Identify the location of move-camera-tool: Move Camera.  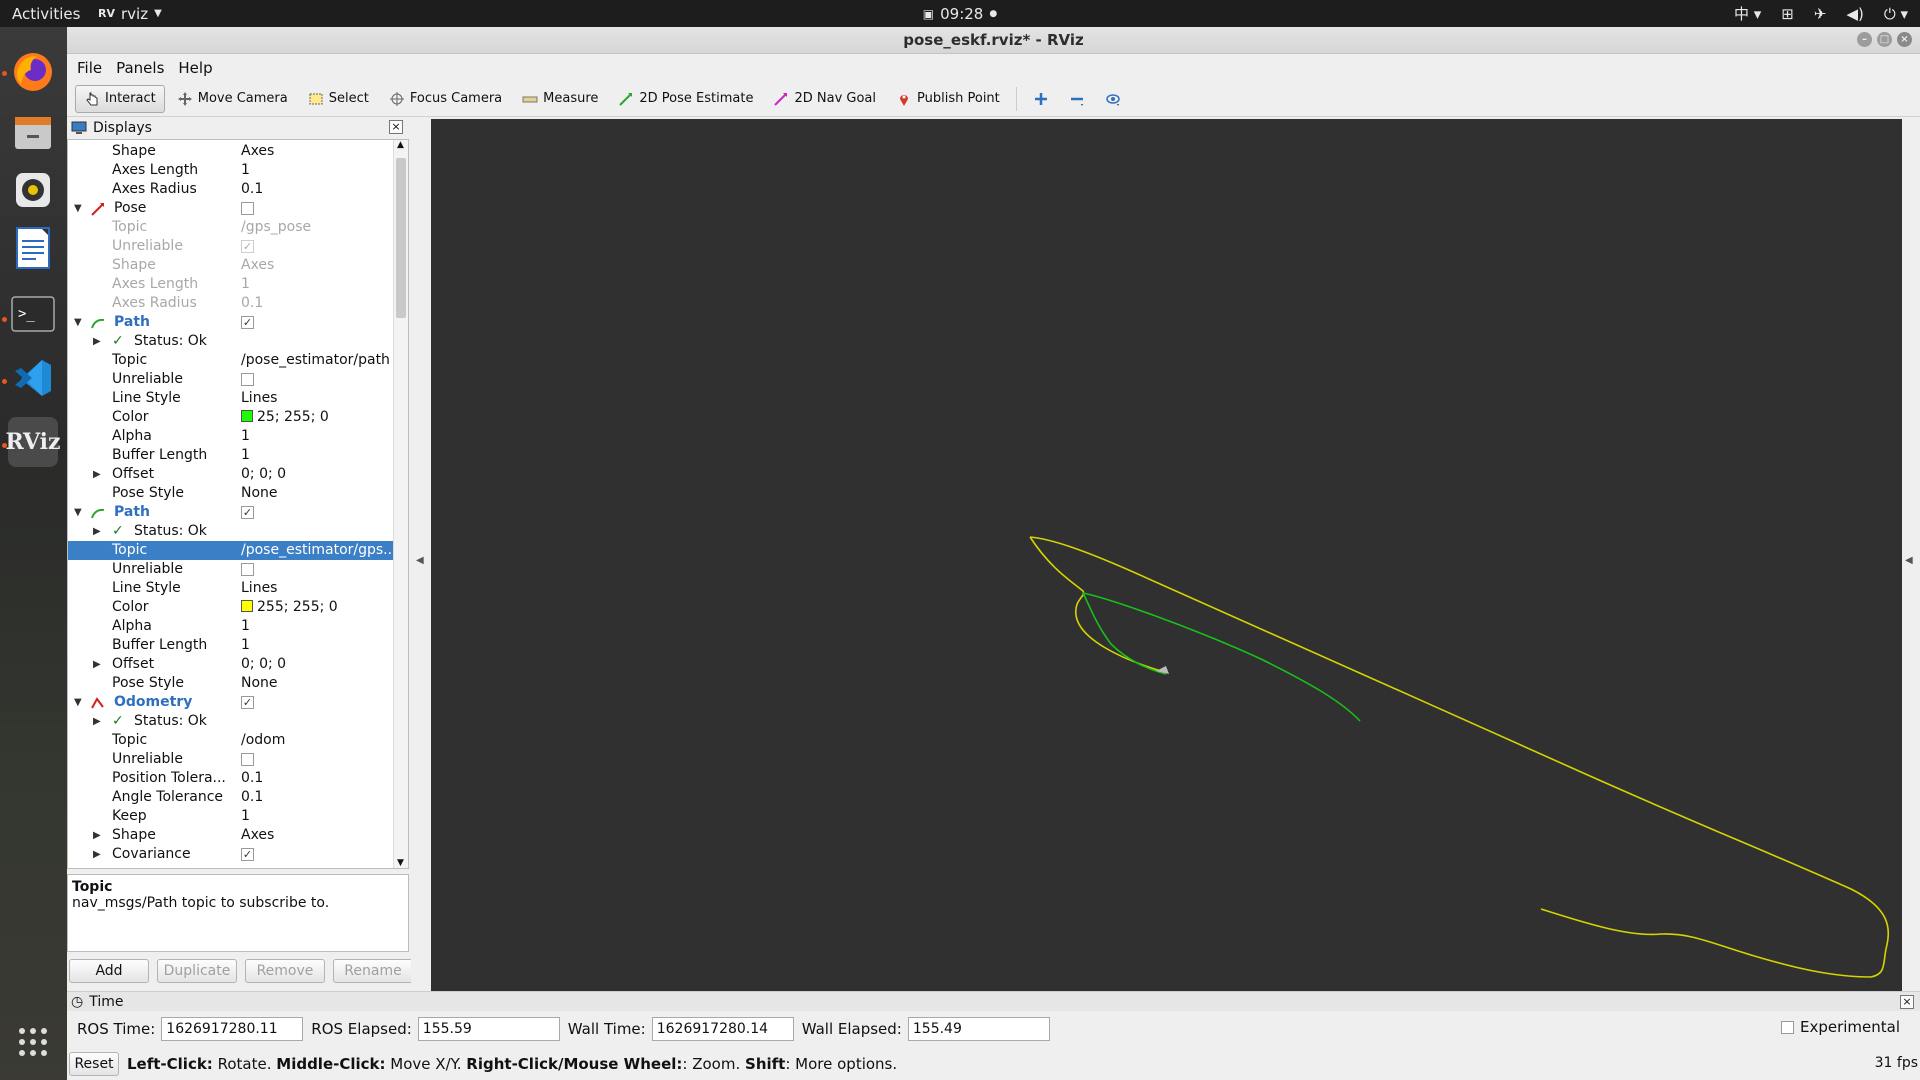
(232, 99).